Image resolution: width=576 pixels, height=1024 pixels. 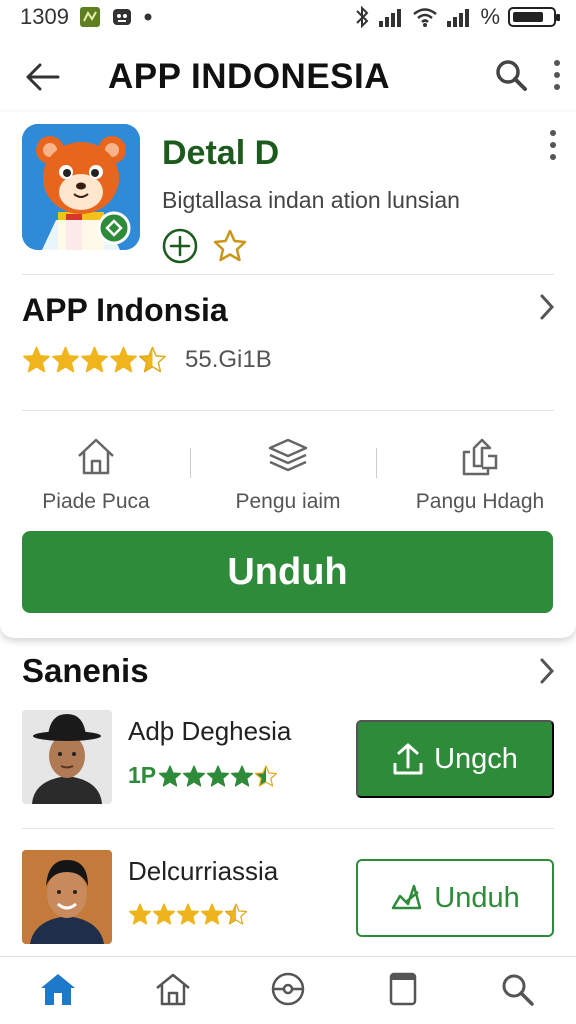 I want to click on upload-icon, so click(x=408, y=759).